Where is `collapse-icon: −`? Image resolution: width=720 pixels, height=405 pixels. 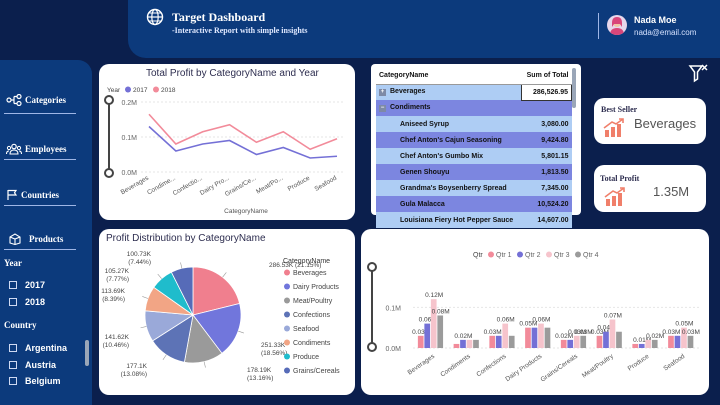 collapse-icon: − is located at coordinates (382, 109).